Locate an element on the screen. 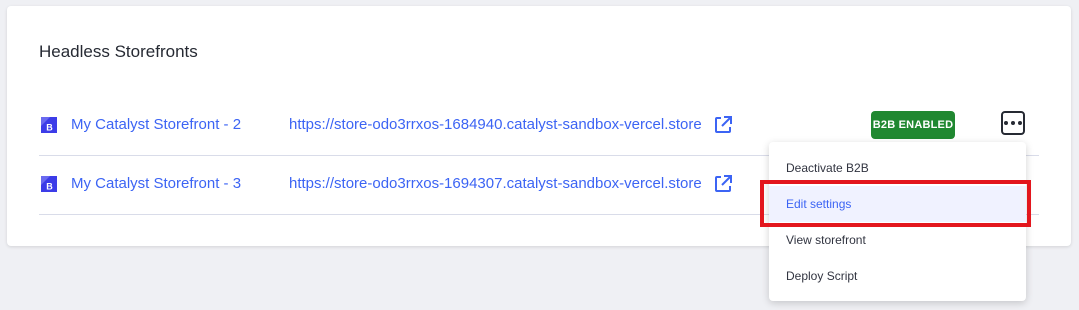  menu-item-edit-settings: Edit settings is located at coordinates (897, 204).